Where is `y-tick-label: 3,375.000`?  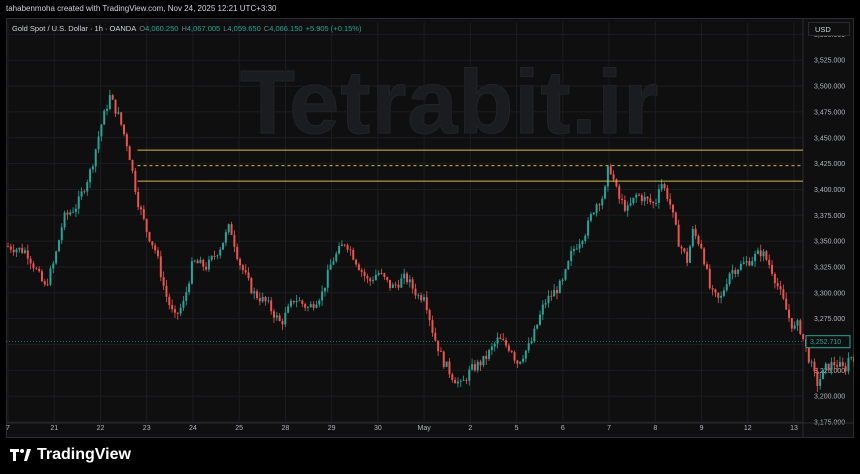 y-tick-label: 3,375.000 is located at coordinates (829, 216).